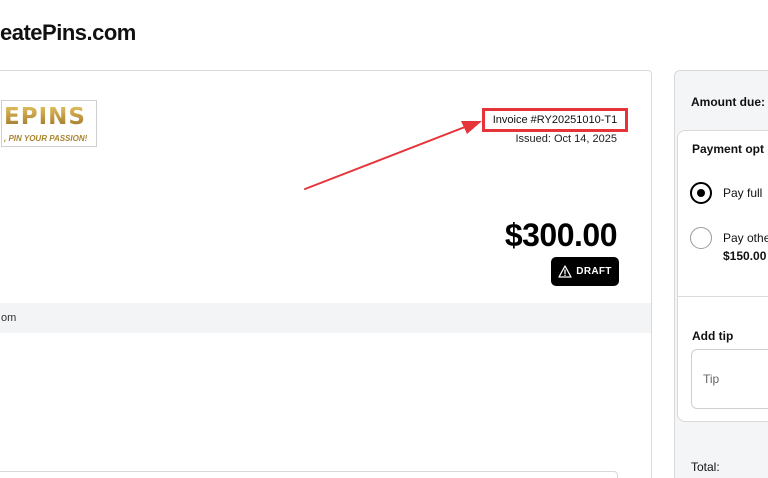  I want to click on payment-option-other: Pay othe $150.00, so click(729, 245).